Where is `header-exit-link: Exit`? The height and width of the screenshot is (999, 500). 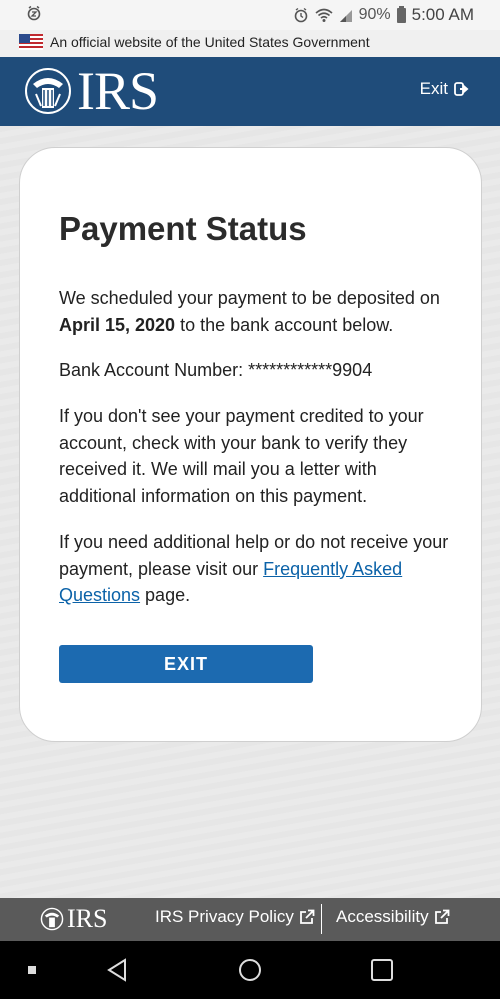
header-exit-link: Exit is located at coordinates (445, 89).